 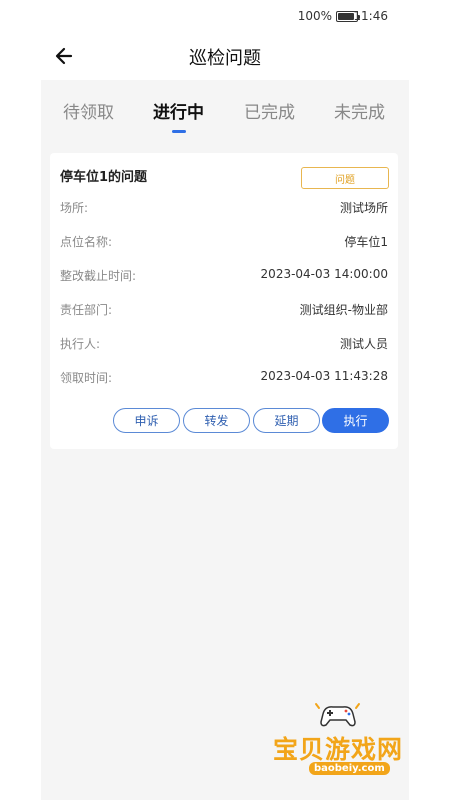 What do you see at coordinates (88, 110) in the screenshot?
I see `tab-pending: 待领取` at bounding box center [88, 110].